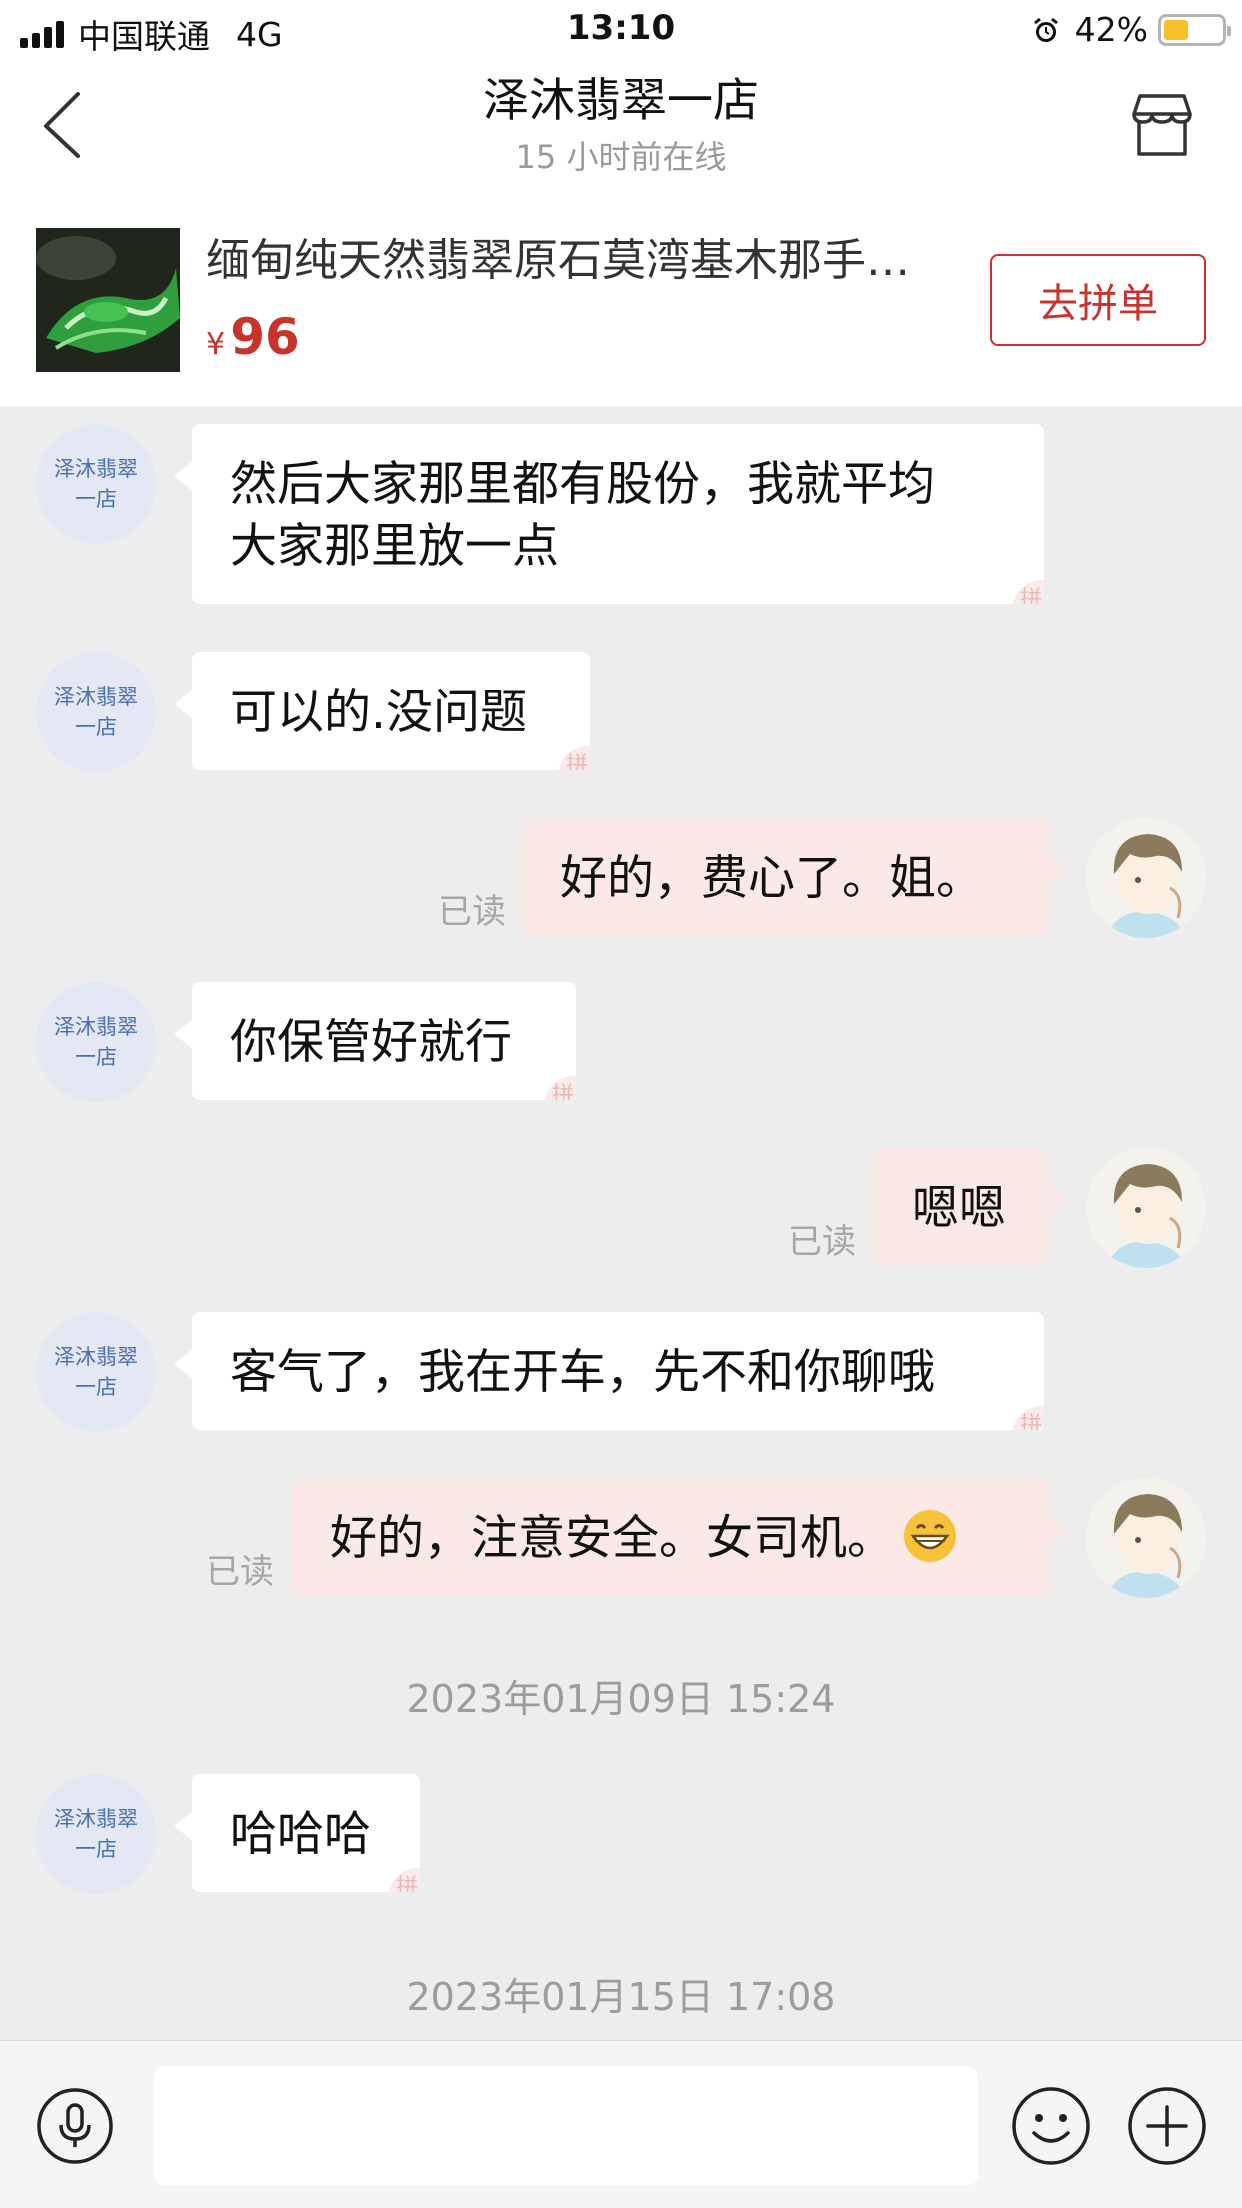  I want to click on group-buy-button: 去拼单, so click(1098, 300).